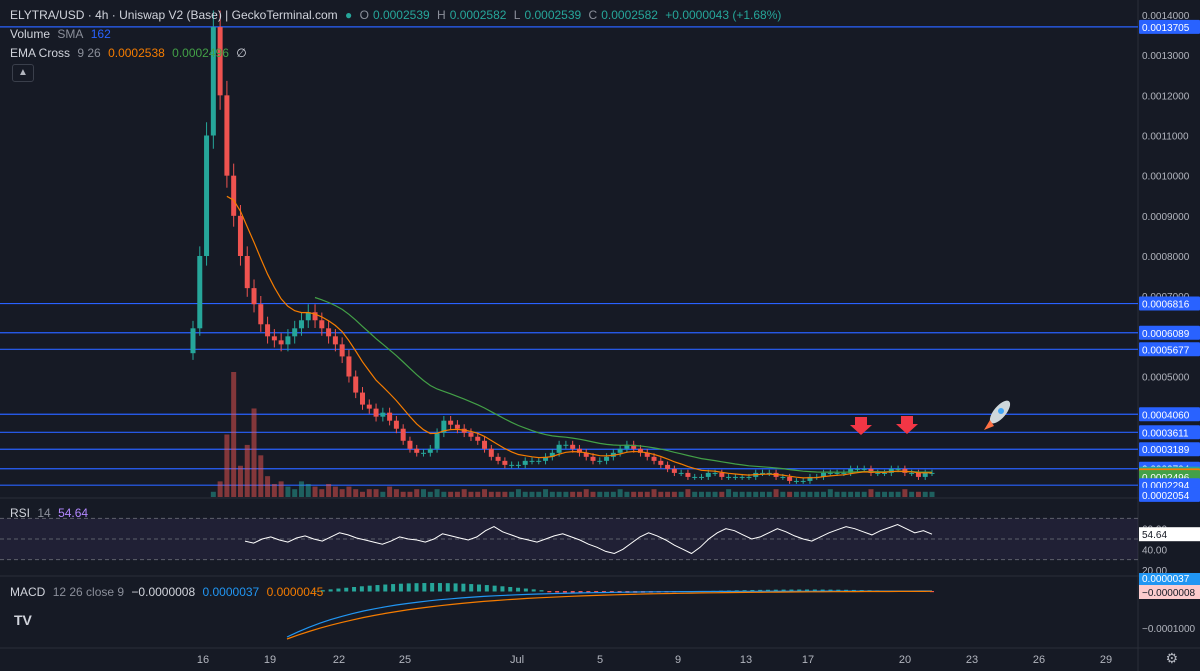 Image resolution: width=1200 pixels, height=671 pixels. What do you see at coordinates (972, 660) in the screenshot?
I see `x-tick-label: 23` at bounding box center [972, 660].